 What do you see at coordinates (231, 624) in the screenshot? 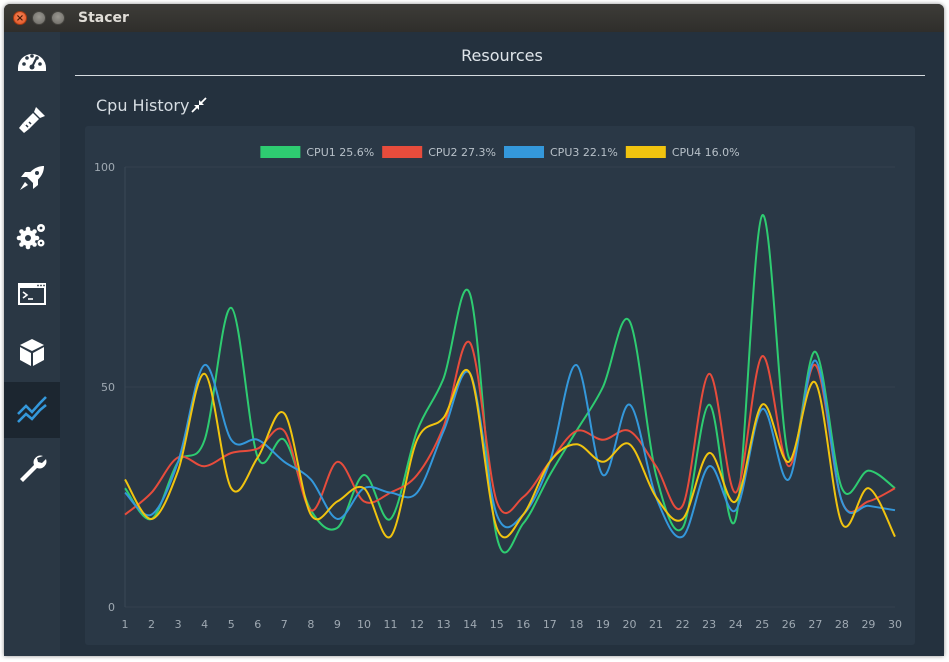
I see `x-tick-label: 5` at bounding box center [231, 624].